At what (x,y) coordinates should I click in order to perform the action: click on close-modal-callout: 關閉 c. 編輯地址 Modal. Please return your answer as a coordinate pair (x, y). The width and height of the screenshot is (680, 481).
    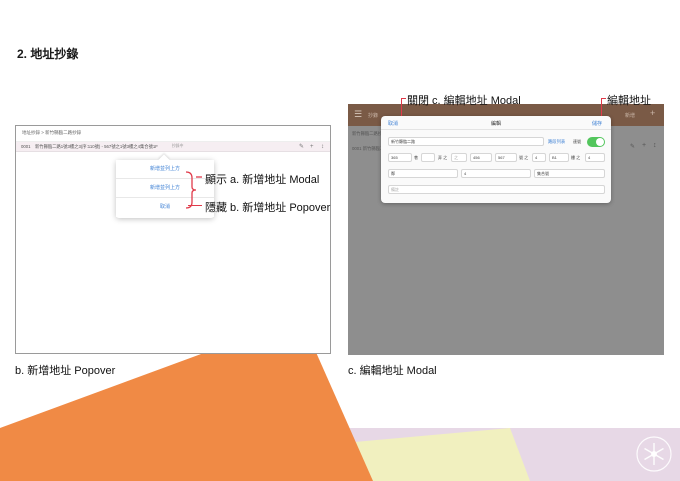
    Looking at the image, I should click on (464, 101).